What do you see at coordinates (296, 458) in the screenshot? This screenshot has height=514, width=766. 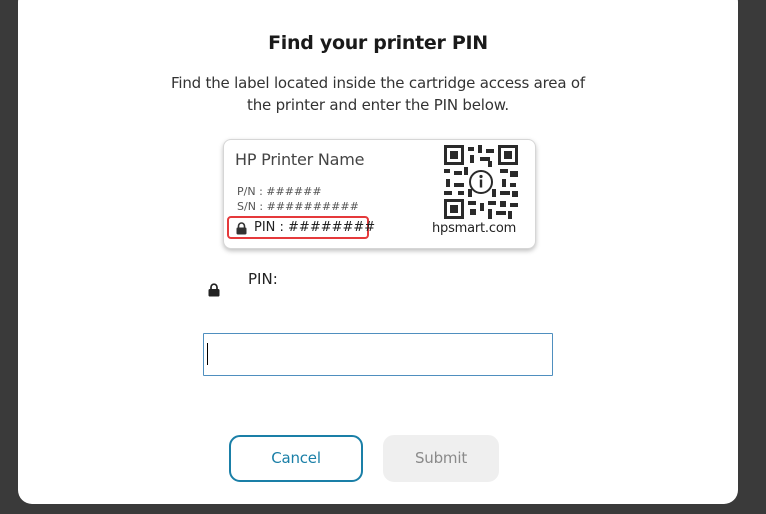 I see `cancel-button: Cancel` at bounding box center [296, 458].